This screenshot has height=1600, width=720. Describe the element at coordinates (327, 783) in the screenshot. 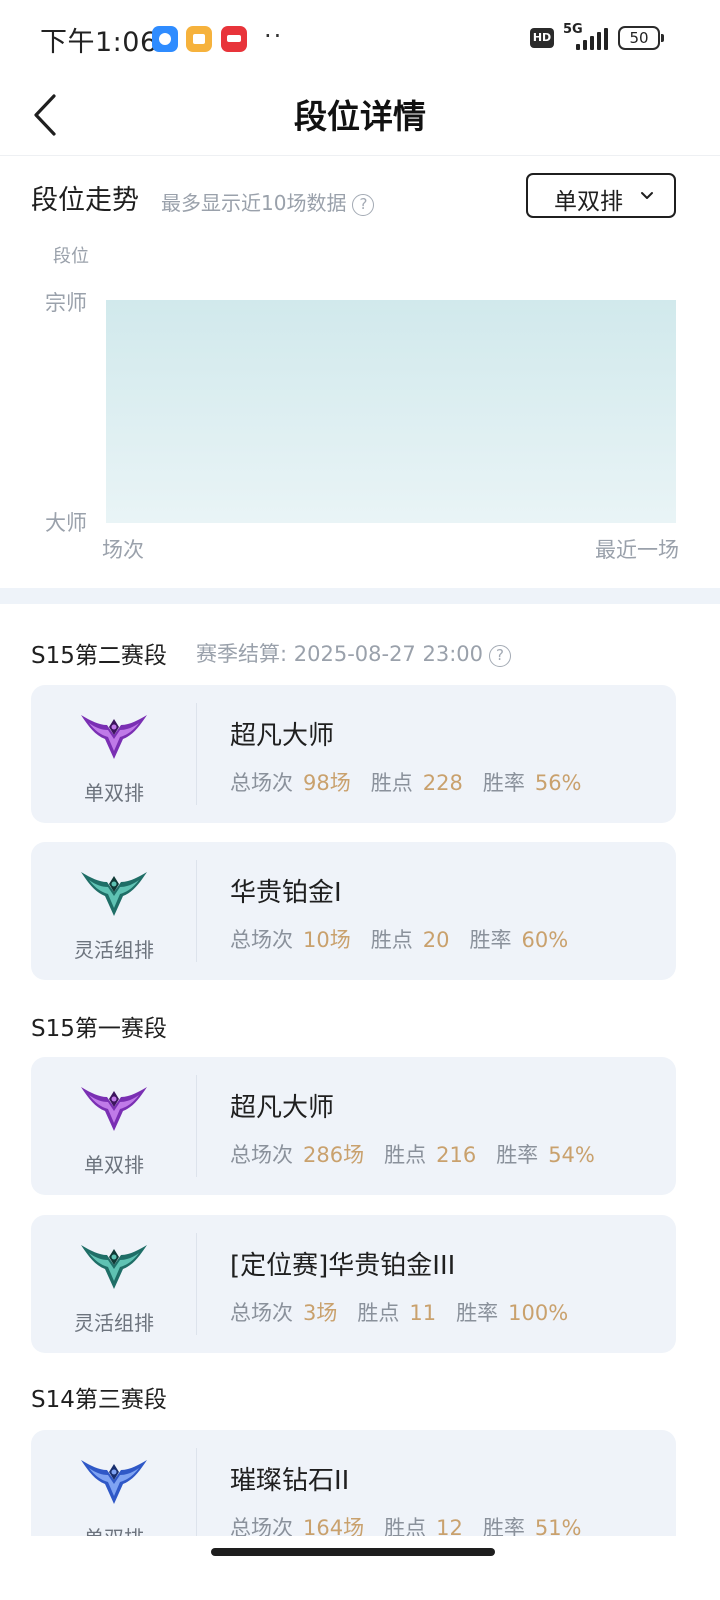

I see `games-value: 98场` at that location.